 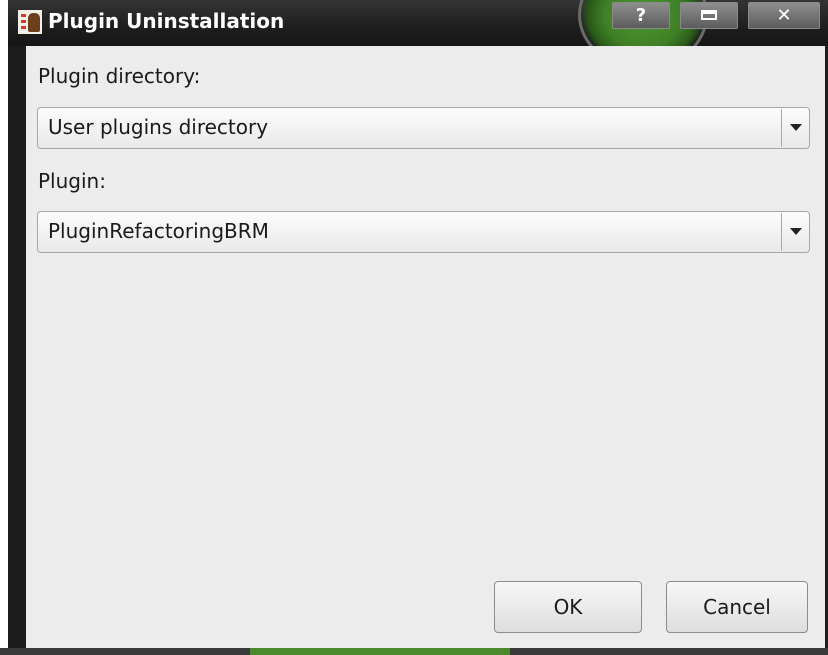 What do you see at coordinates (72, 181) in the screenshot?
I see `plugin-label: Plugin:` at bounding box center [72, 181].